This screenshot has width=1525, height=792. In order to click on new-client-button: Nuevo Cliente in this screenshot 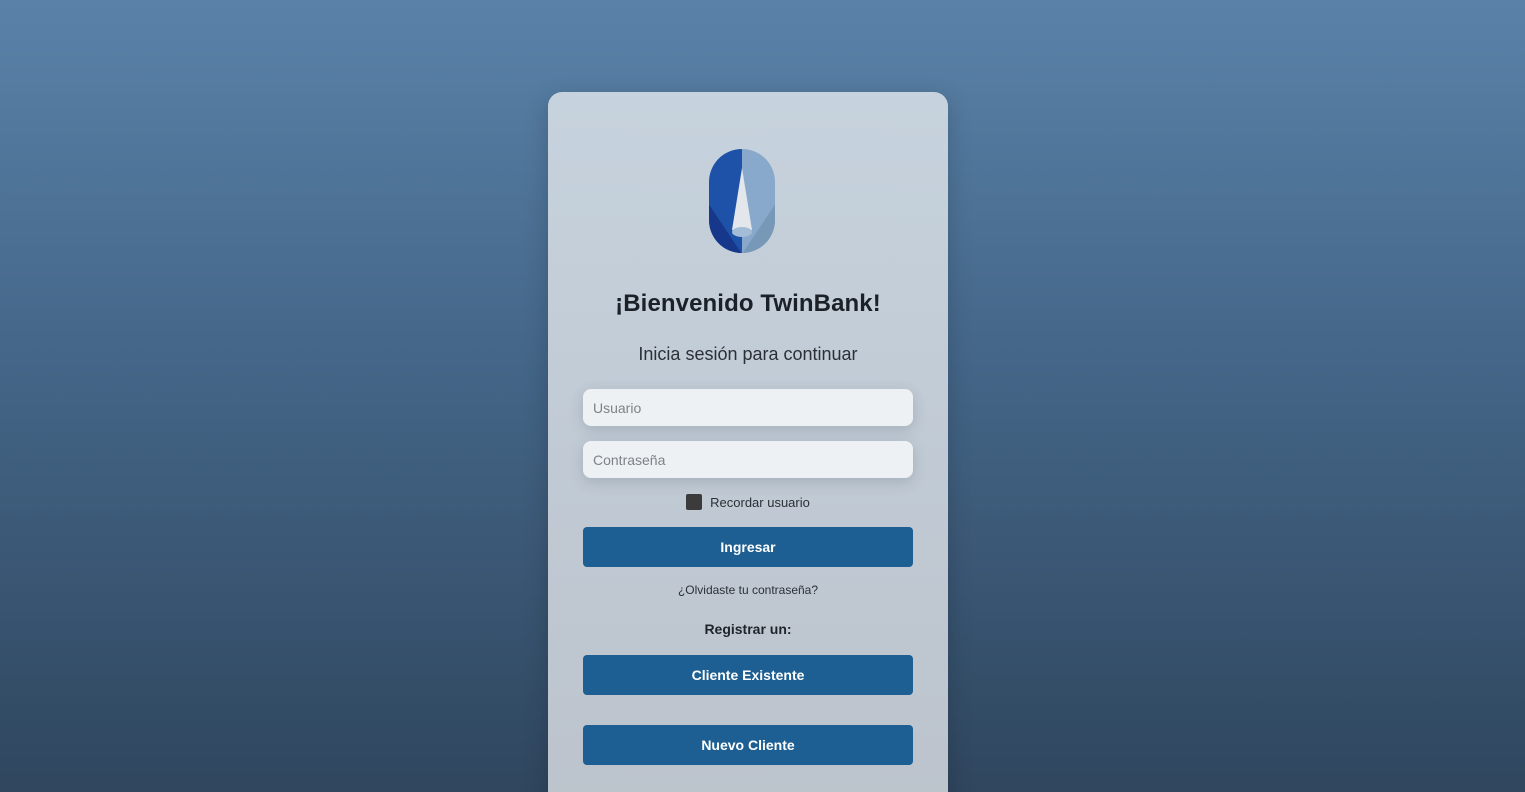, I will do `click(748, 745)`.